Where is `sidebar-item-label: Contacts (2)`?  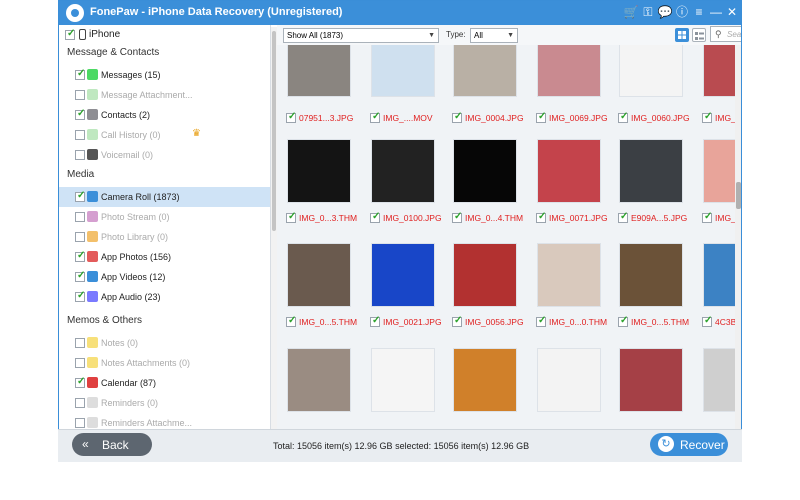 sidebar-item-label: Contacts (2) is located at coordinates (126, 115).